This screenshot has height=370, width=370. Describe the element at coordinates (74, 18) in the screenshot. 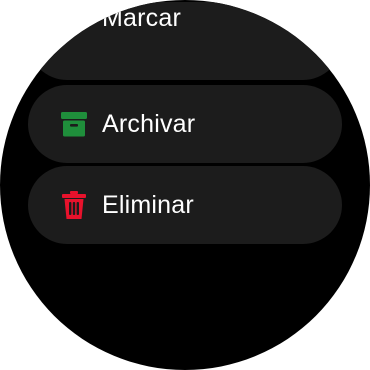

I see `flag-icon` at that location.